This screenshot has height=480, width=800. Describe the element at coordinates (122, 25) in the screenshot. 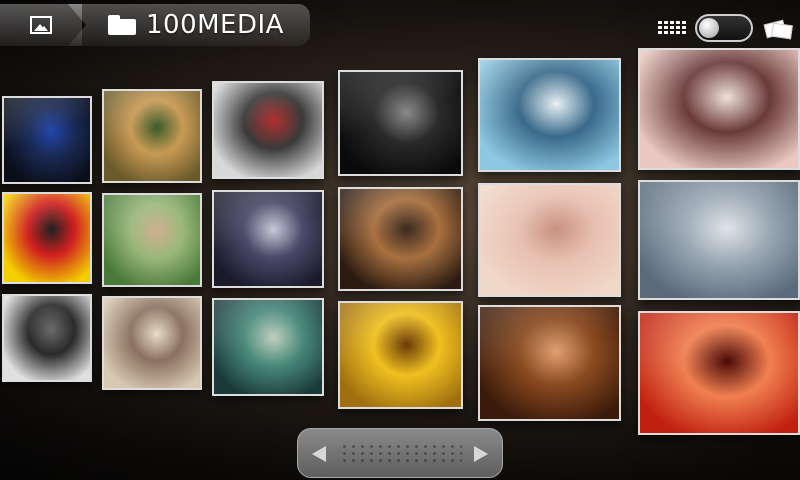

I see `folder-icon` at that location.